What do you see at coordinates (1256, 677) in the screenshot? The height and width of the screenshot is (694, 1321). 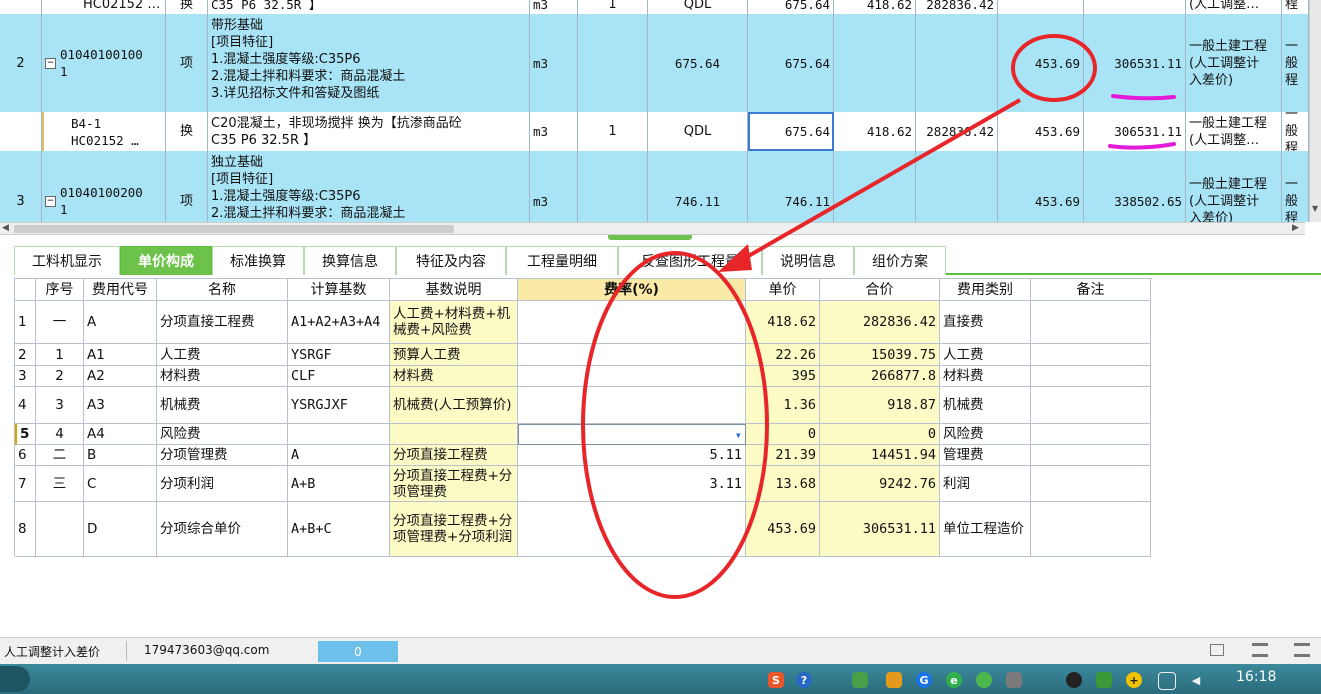 I see `clock: 16:18` at bounding box center [1256, 677].